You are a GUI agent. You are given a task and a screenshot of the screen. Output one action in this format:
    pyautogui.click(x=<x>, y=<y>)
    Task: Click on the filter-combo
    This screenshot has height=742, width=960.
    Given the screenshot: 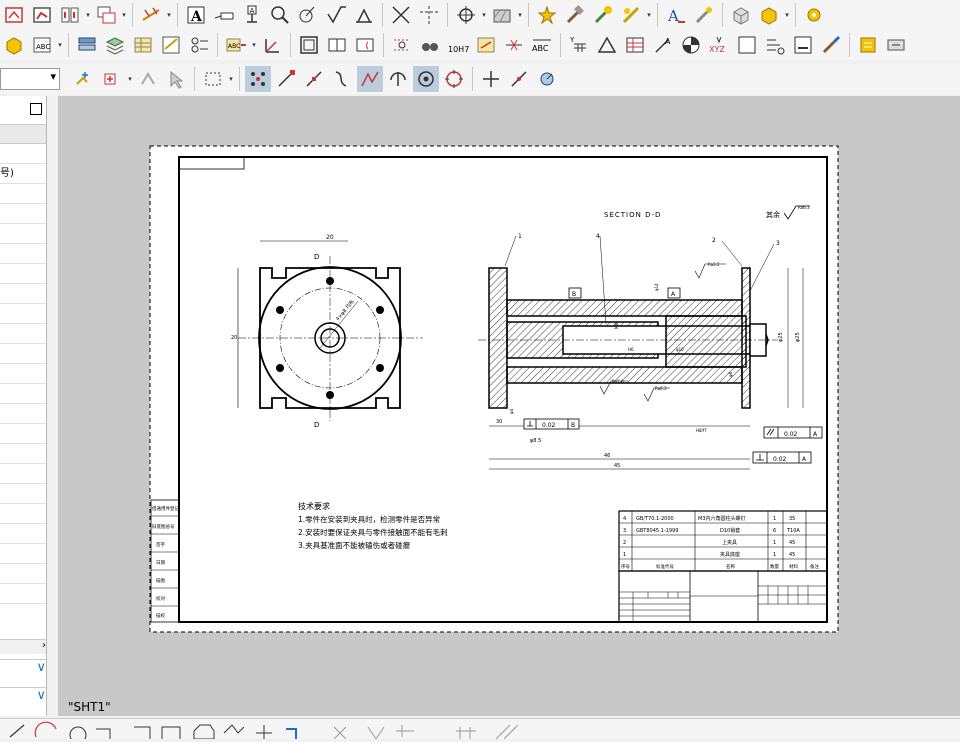 What is the action you would take?
    pyautogui.click(x=30, y=79)
    